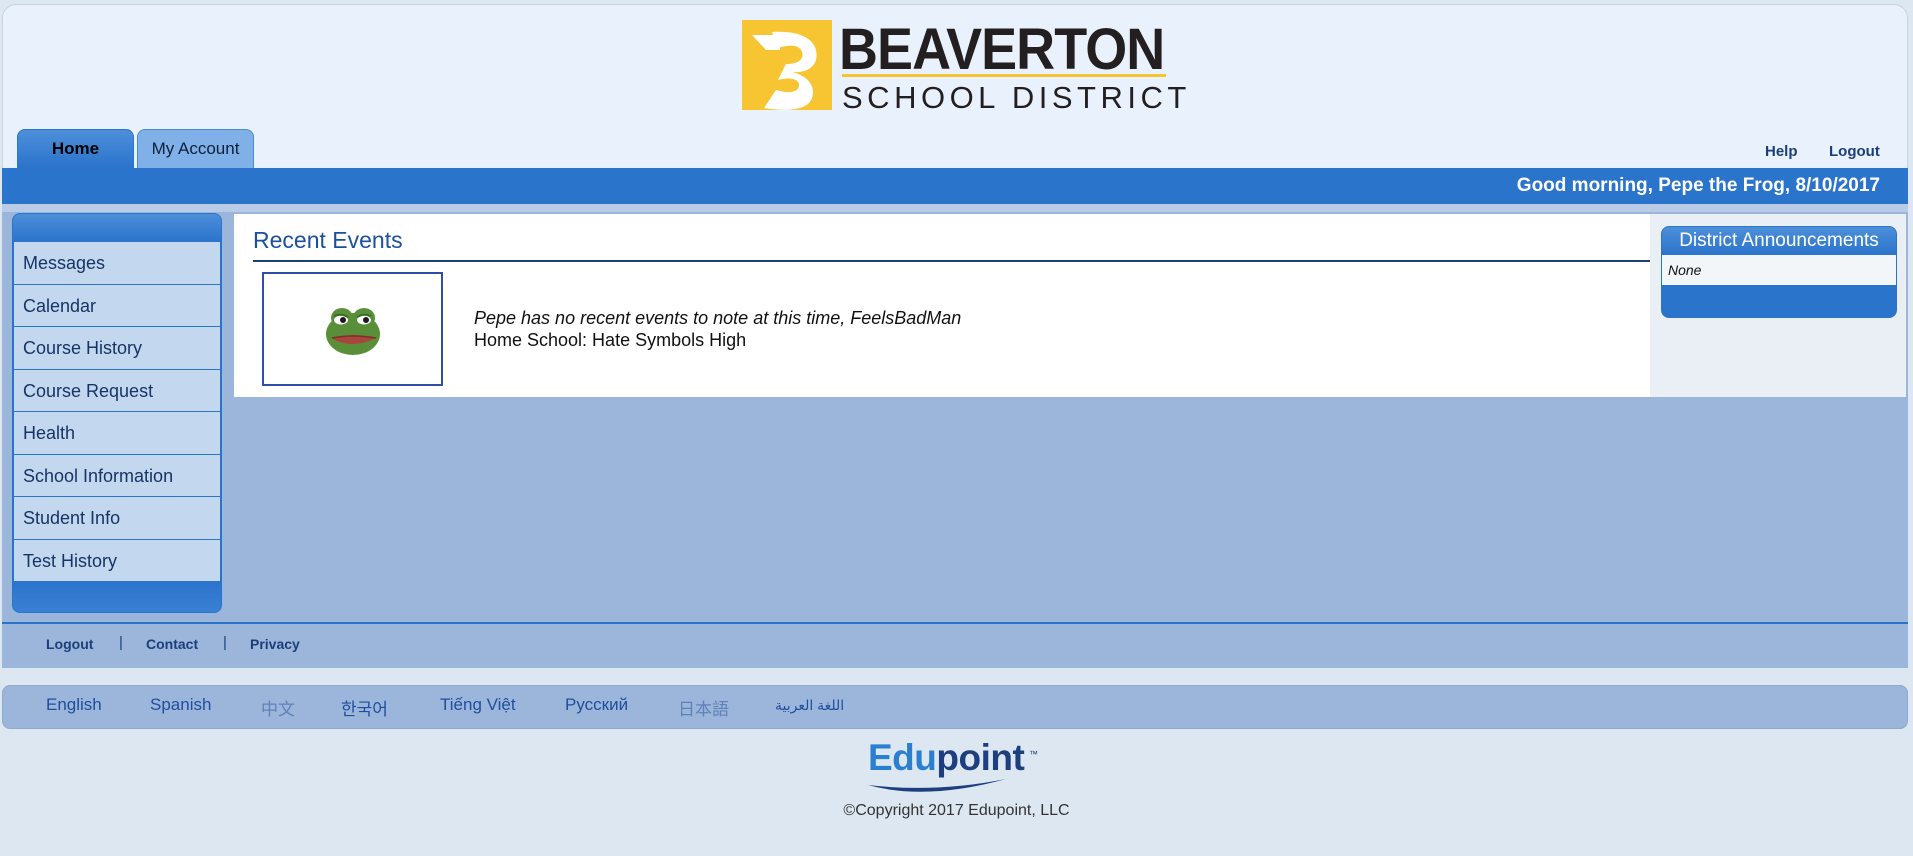  I want to click on student-avatar-icon, so click(353, 331).